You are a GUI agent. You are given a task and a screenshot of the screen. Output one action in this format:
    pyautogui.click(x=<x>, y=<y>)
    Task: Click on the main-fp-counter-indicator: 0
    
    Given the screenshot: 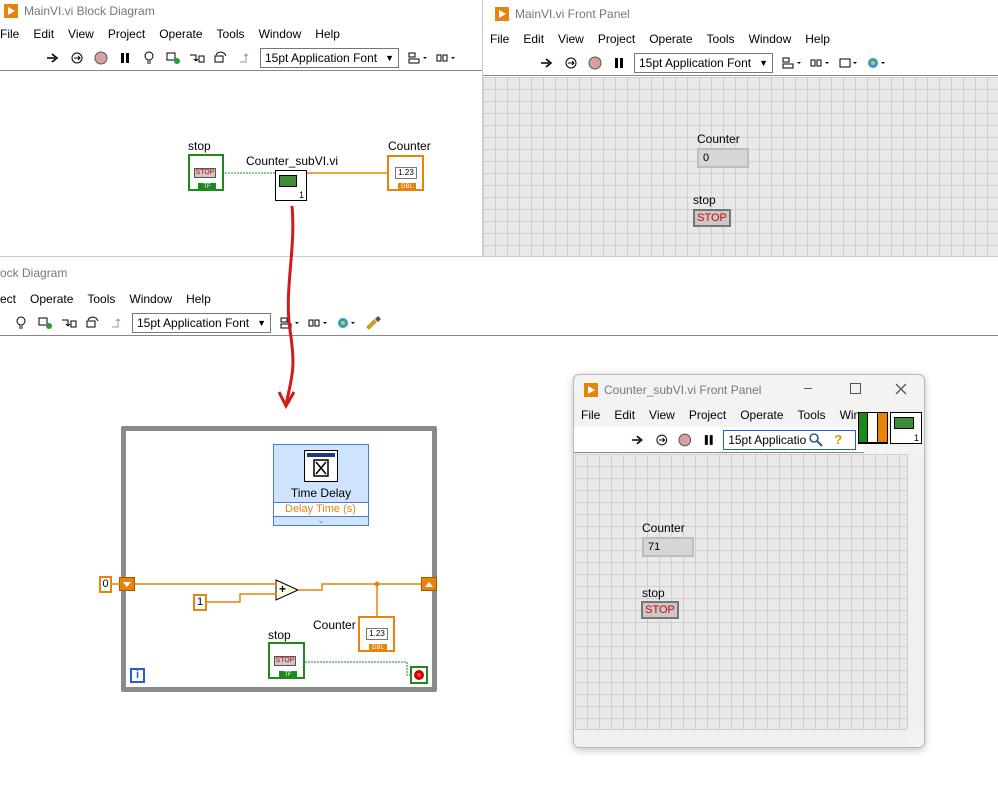 What is the action you would take?
    pyautogui.click(x=723, y=158)
    